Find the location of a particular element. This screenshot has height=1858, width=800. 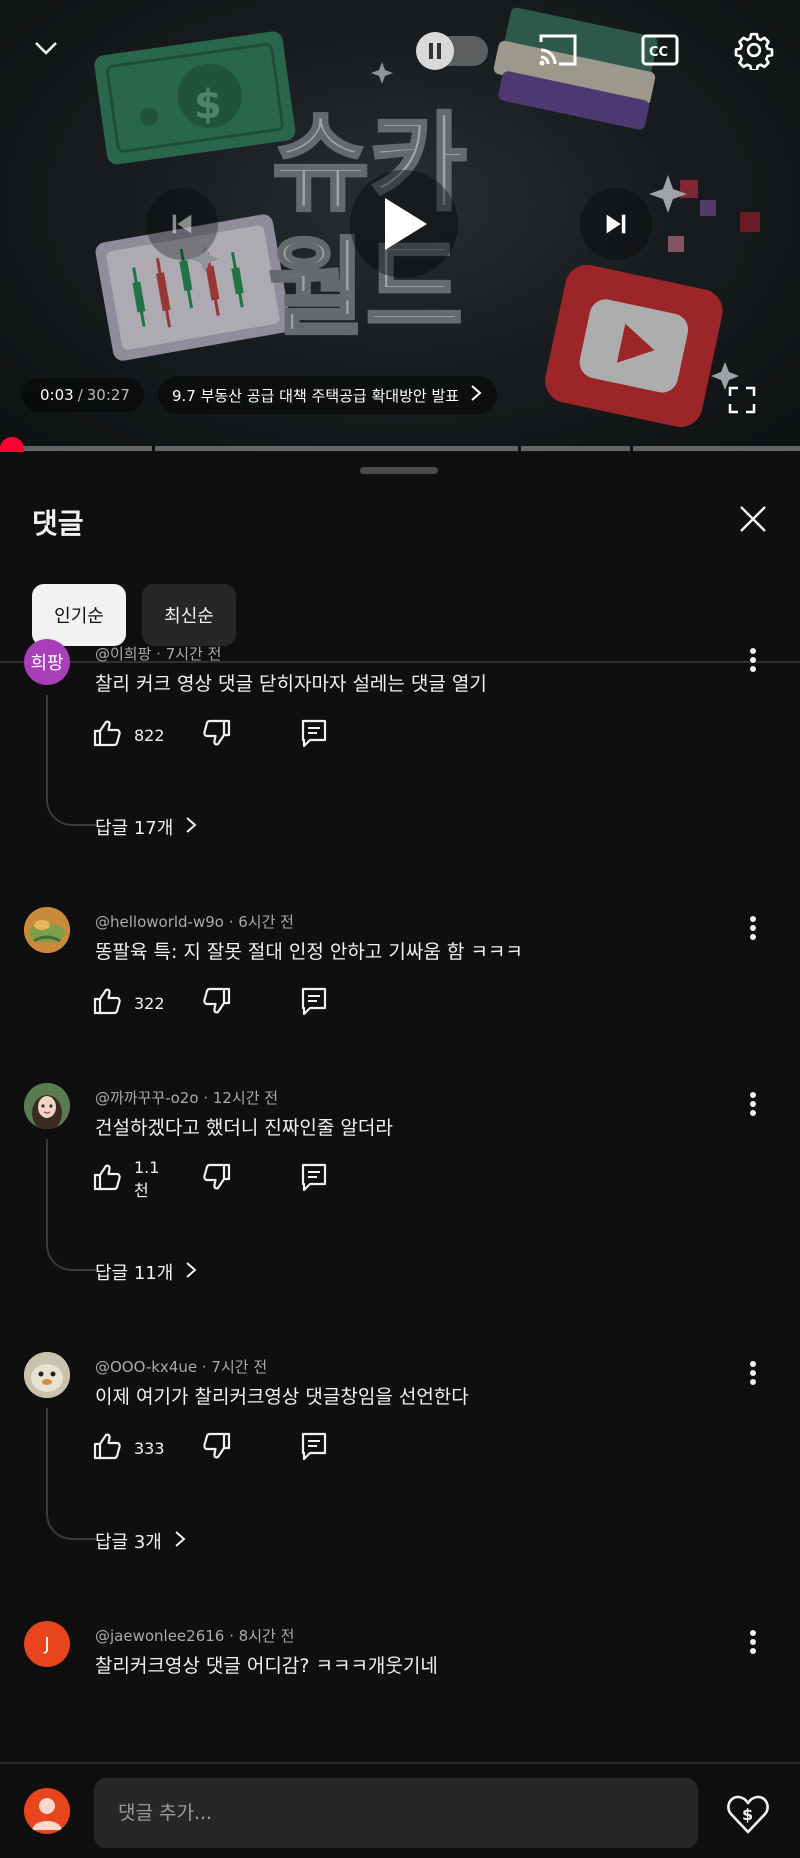

replies-link: 답글 3개 is located at coordinates (140, 1541).